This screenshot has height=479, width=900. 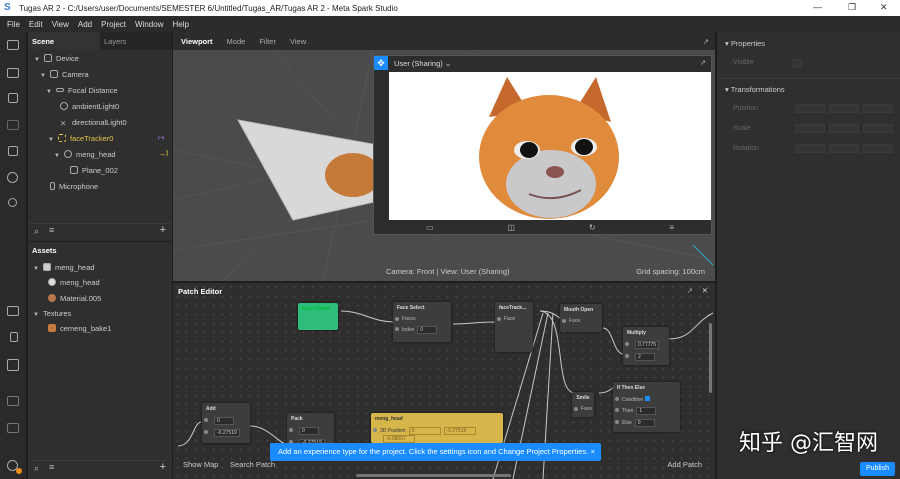 What do you see at coordinates (427, 330) in the screenshot?
I see `index-field: 0` at bounding box center [427, 330].